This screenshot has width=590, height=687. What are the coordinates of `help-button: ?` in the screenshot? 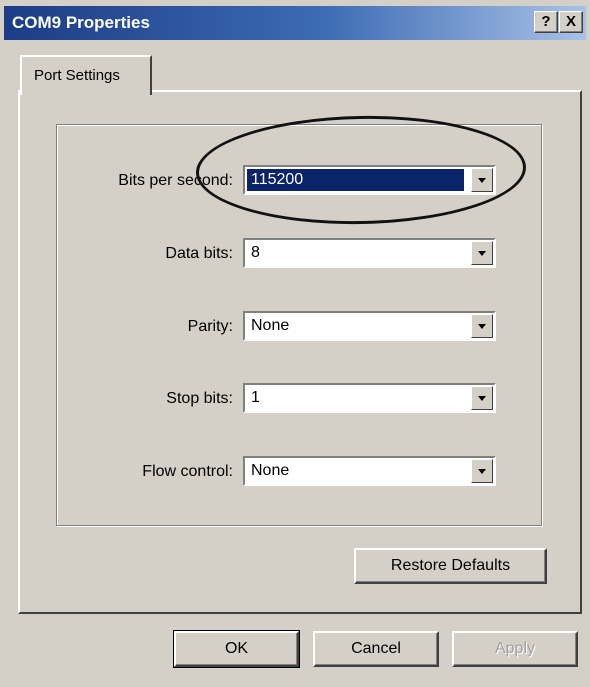 It's located at (546, 22).